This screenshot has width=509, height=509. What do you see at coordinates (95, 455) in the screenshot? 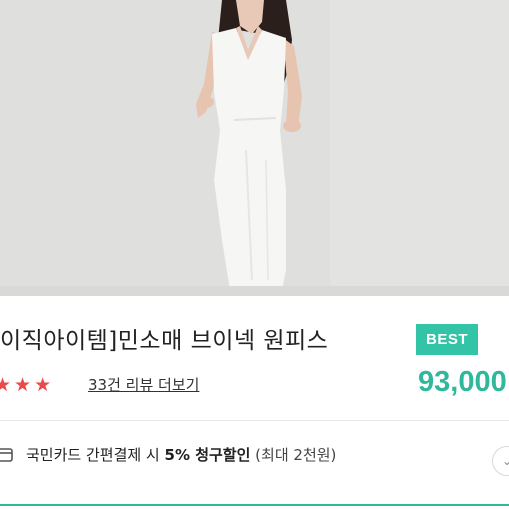
I see `promo-card-label: 국민카드 간편결제 시` at bounding box center [95, 455].